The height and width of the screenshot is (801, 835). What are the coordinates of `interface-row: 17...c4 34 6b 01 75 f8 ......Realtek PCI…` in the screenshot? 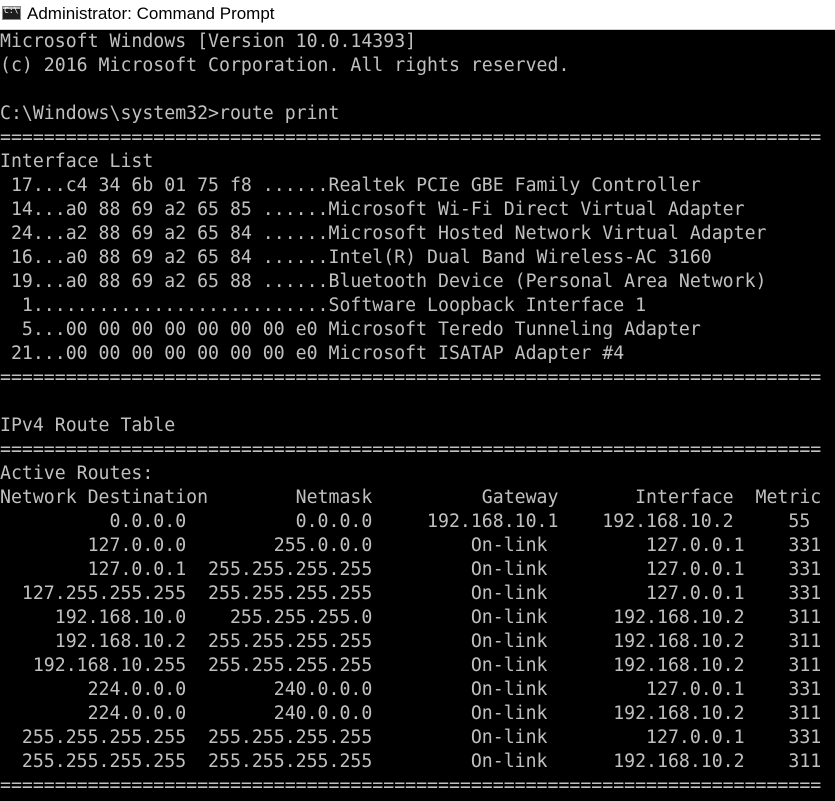 It's located at (350, 185).